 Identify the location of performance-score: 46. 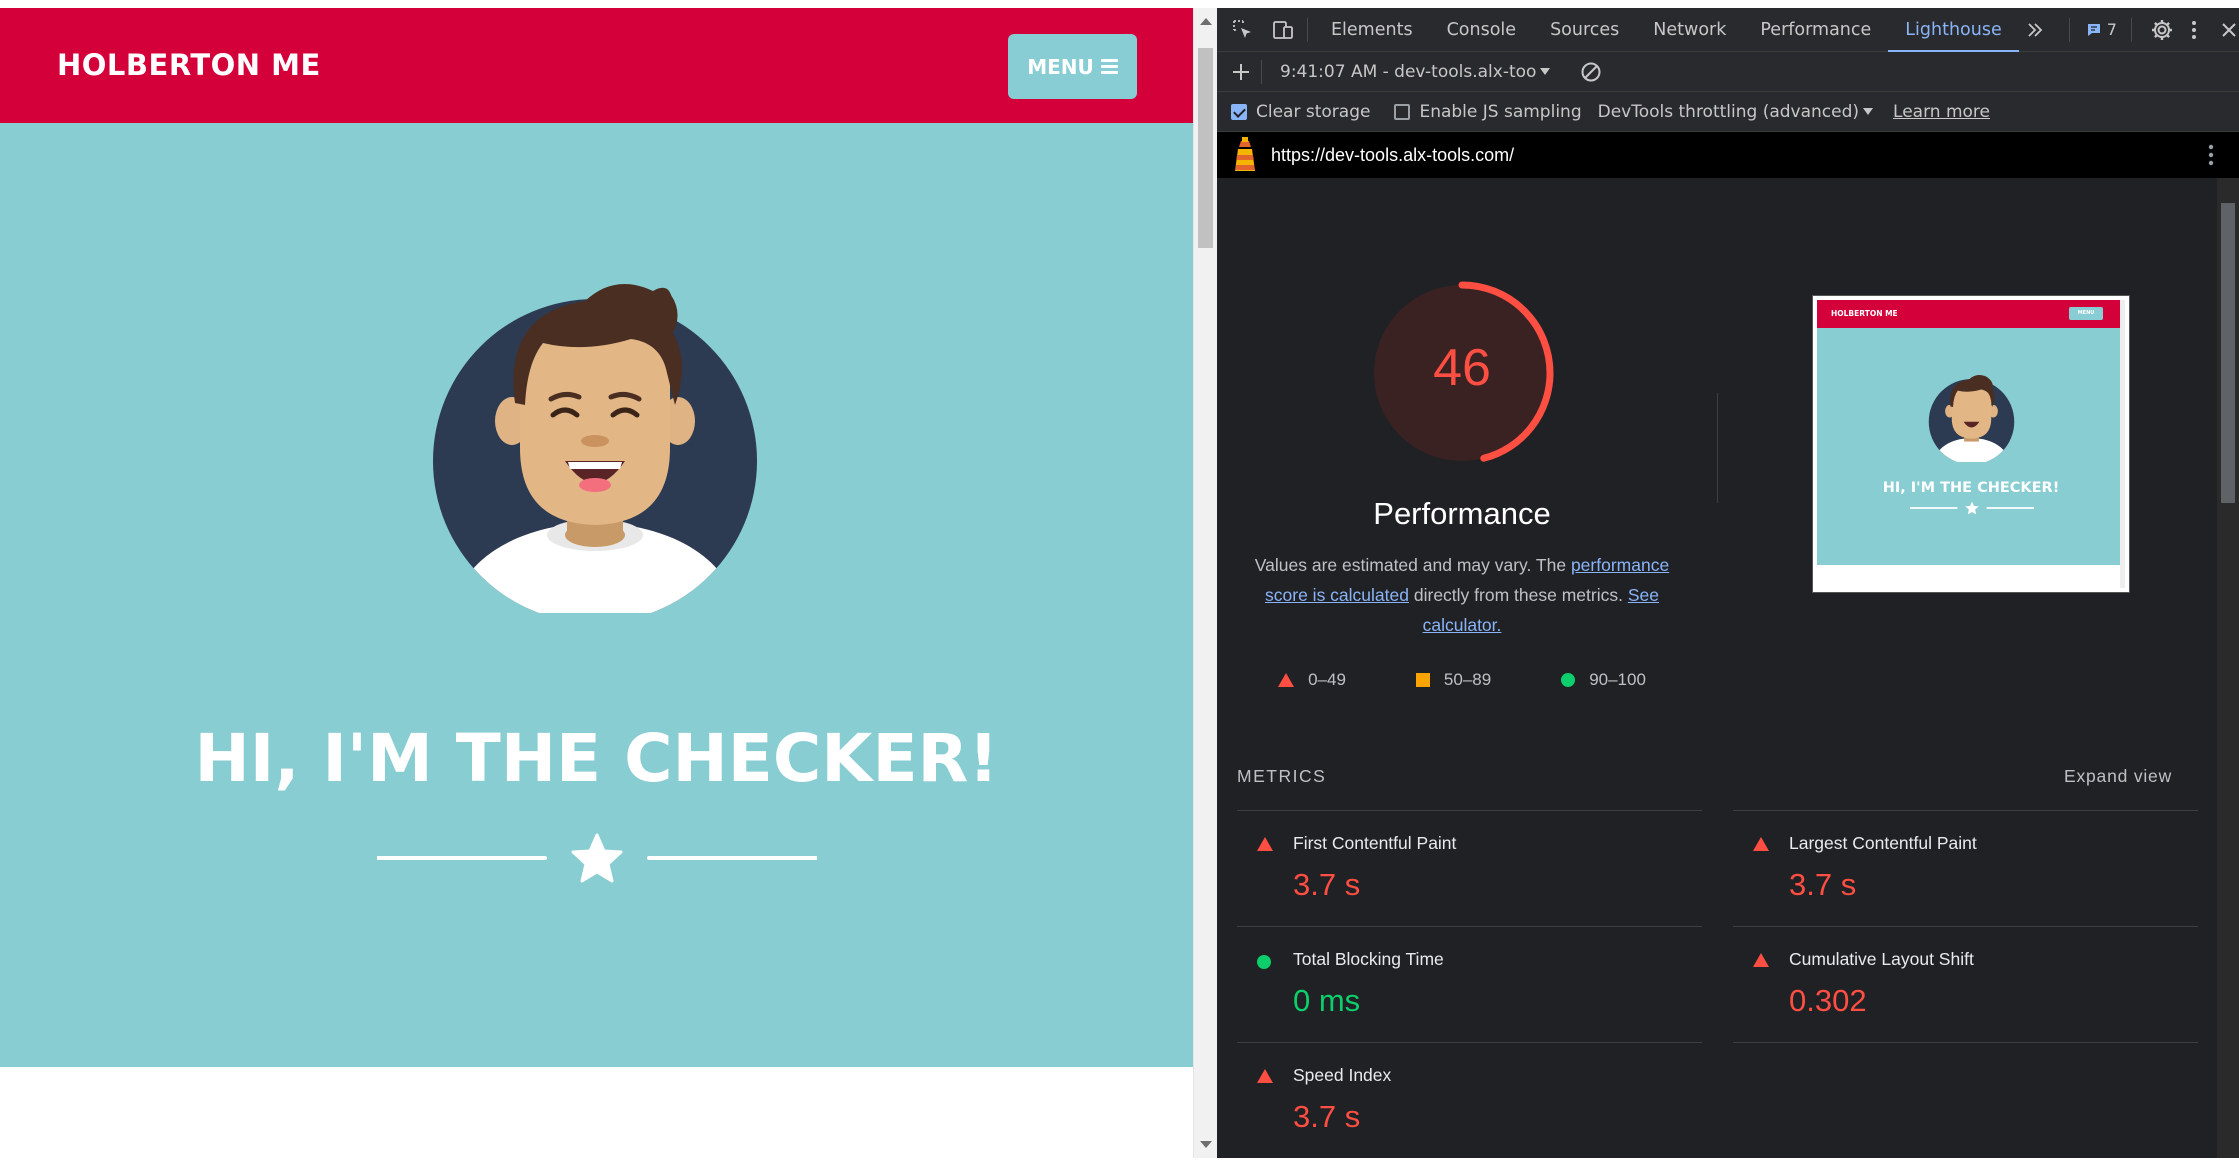
(1462, 368).